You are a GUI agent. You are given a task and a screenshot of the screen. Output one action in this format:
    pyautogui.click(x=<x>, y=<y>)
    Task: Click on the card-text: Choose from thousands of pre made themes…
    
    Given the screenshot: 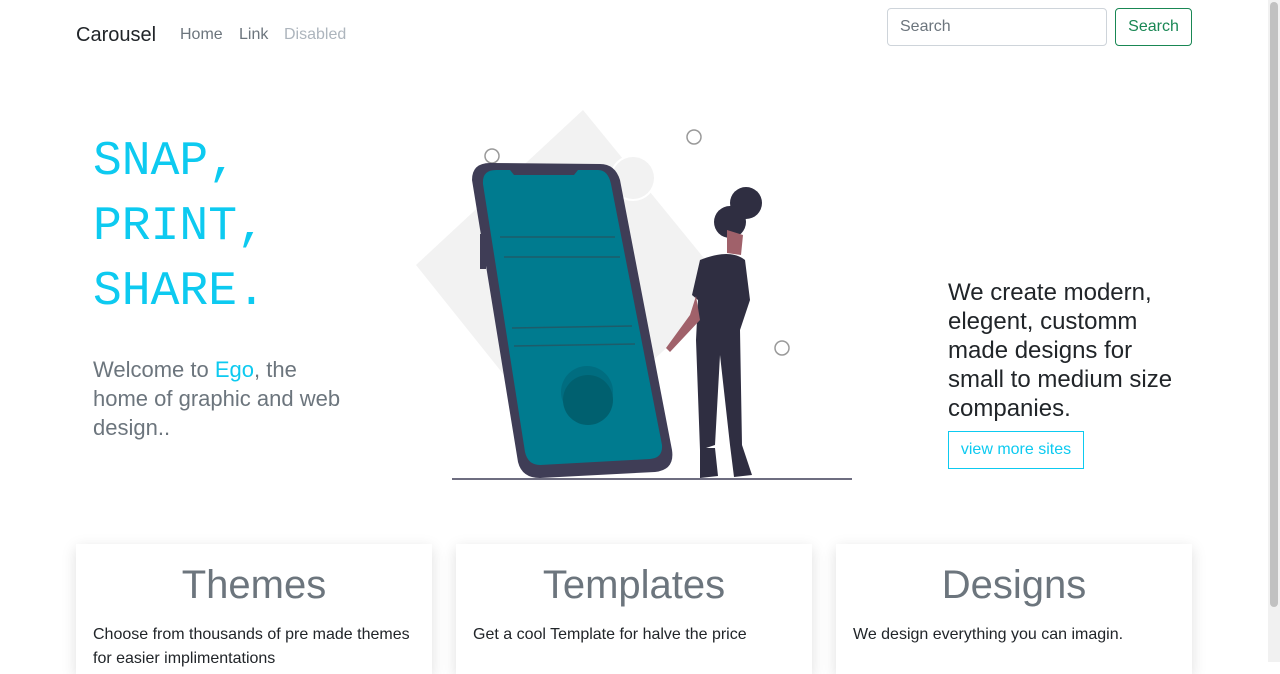 What is the action you would take?
    pyautogui.click(x=251, y=646)
    